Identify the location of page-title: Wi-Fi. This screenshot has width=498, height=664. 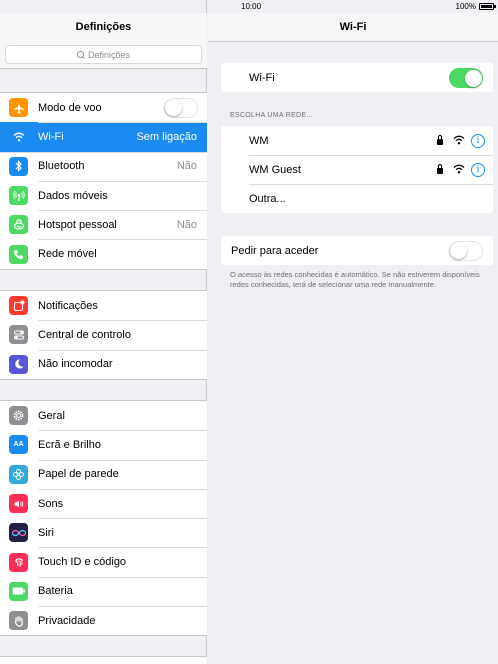
(353, 27).